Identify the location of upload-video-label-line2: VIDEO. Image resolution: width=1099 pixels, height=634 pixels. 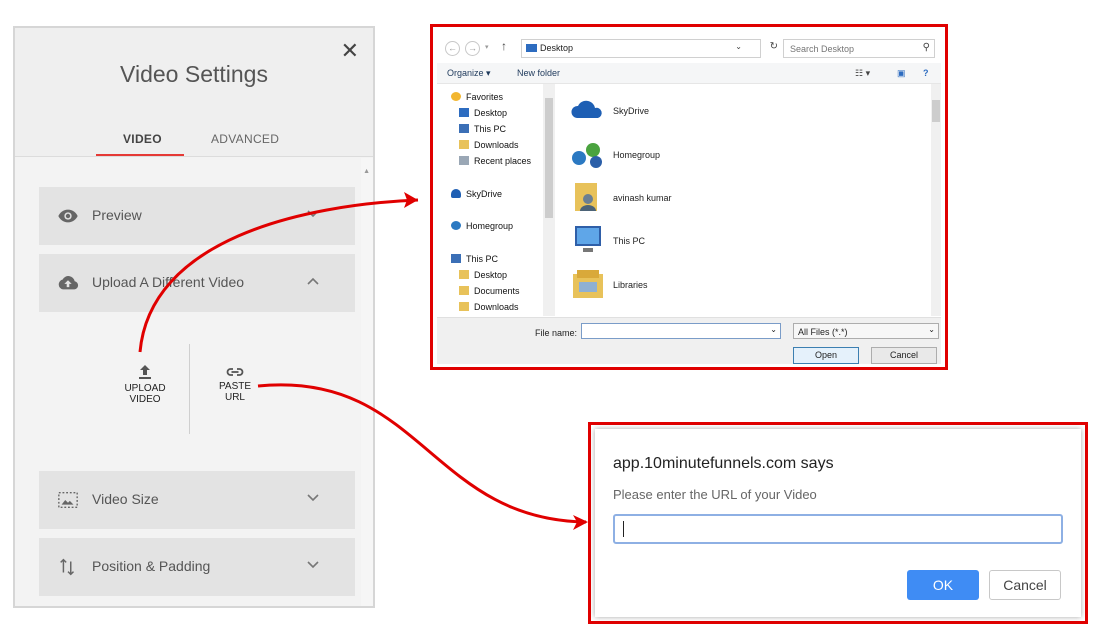
(145, 399).